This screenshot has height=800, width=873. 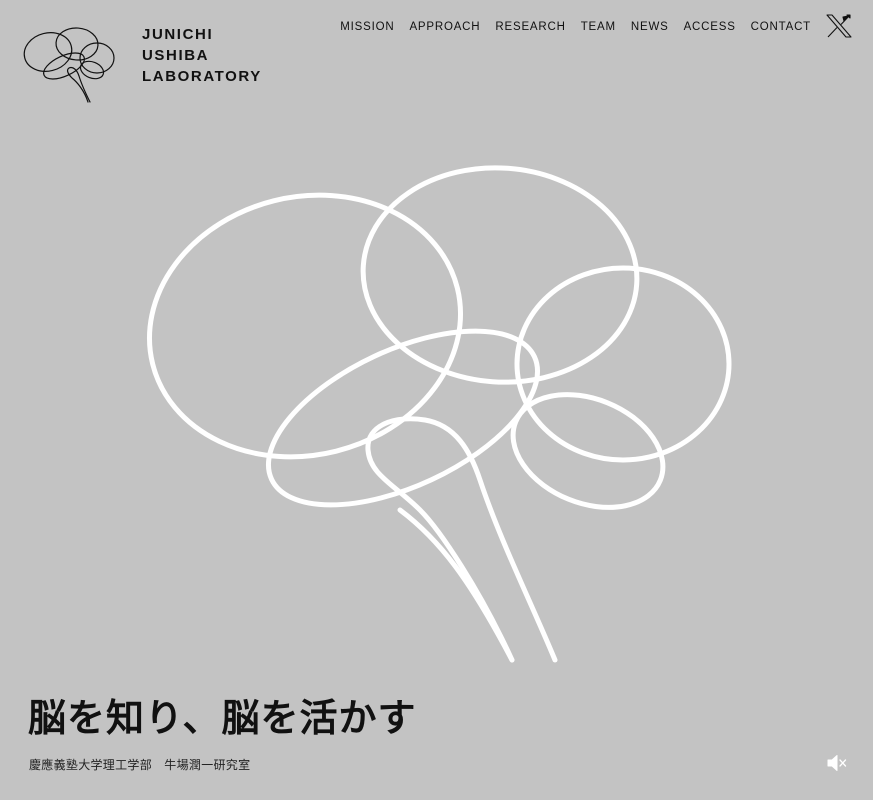 What do you see at coordinates (444, 27) in the screenshot?
I see `nav-item-approach: APPROACH` at bounding box center [444, 27].